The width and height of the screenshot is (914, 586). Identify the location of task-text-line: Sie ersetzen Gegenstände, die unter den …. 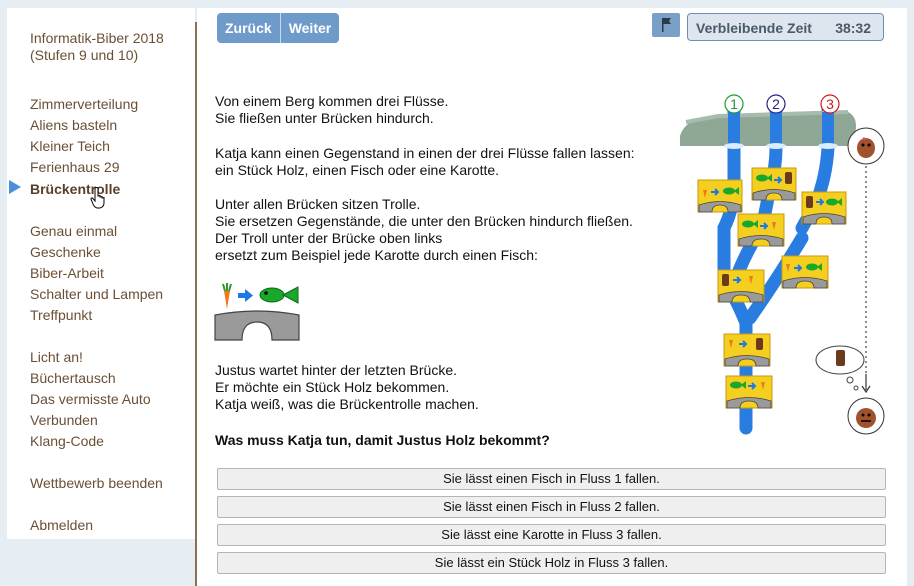
(424, 221).